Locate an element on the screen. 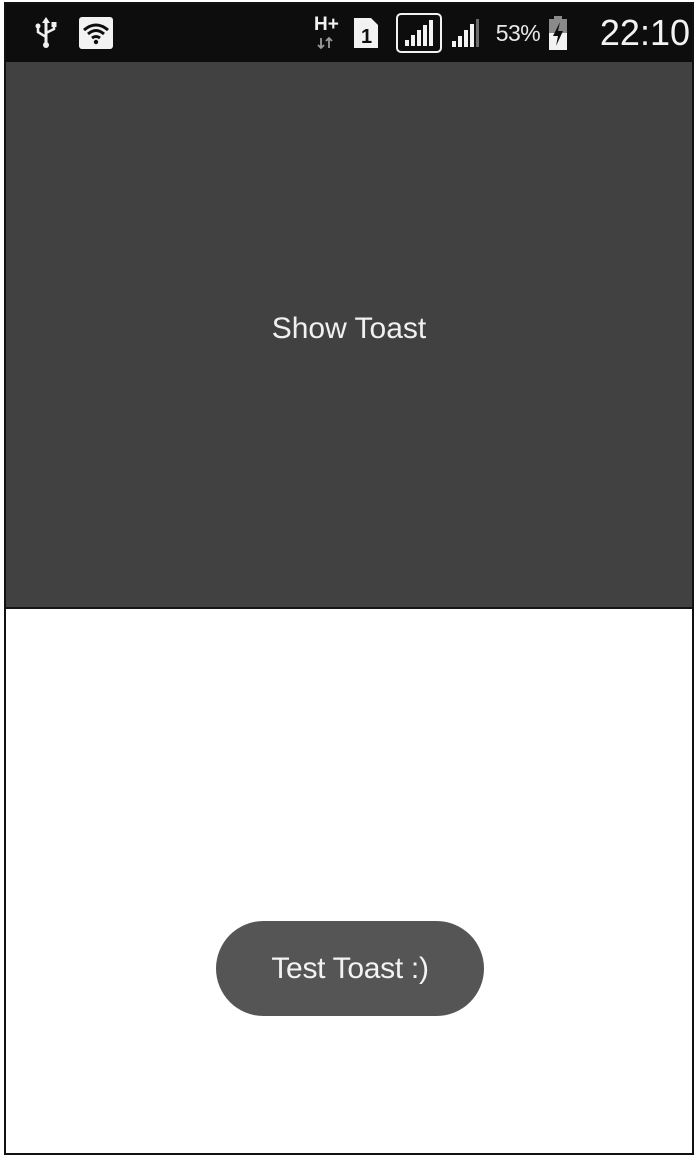 This screenshot has height=1159, width=700. toast-message: Test Toast :) is located at coordinates (350, 968).